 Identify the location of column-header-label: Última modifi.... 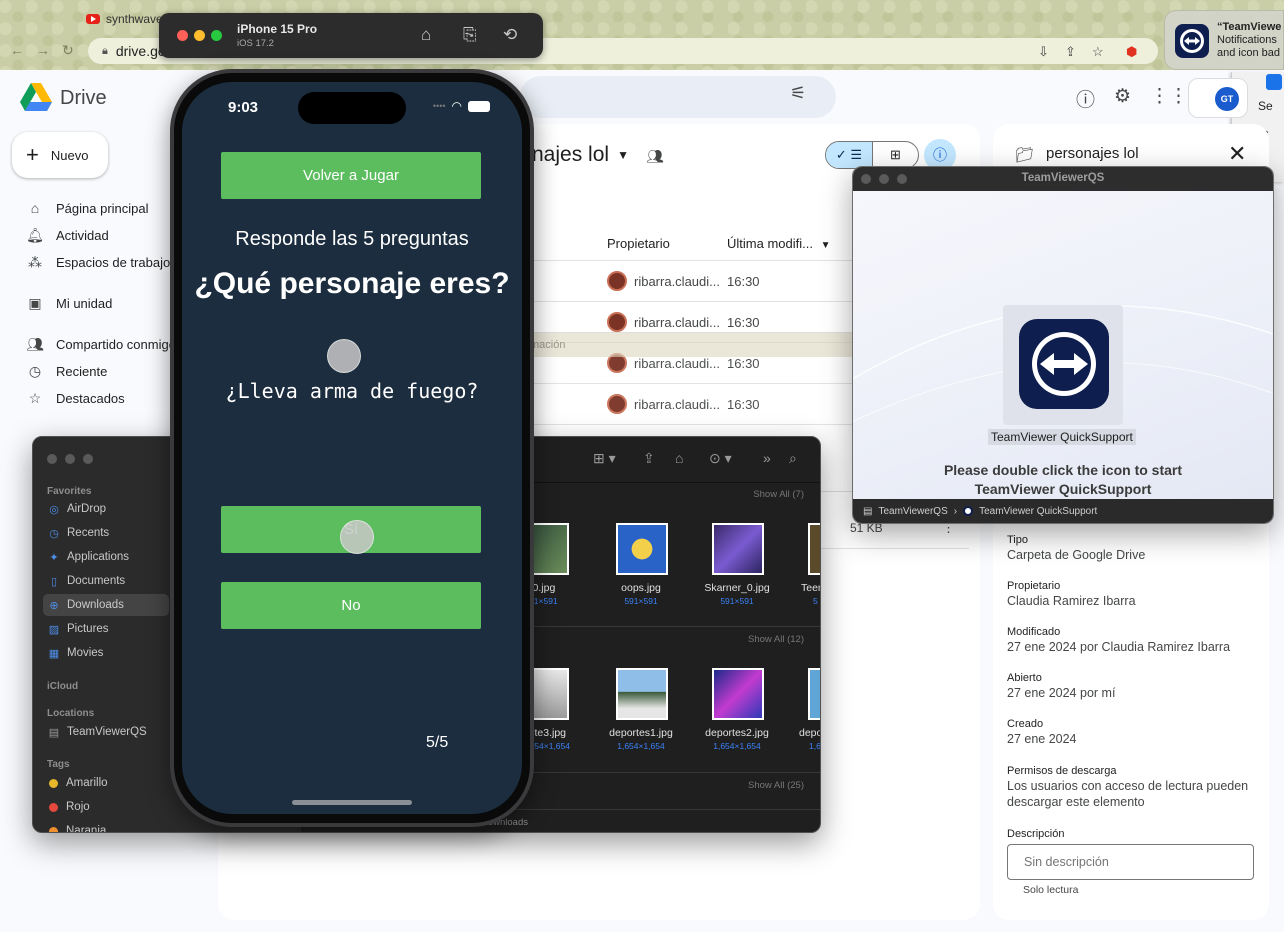
(770, 243).